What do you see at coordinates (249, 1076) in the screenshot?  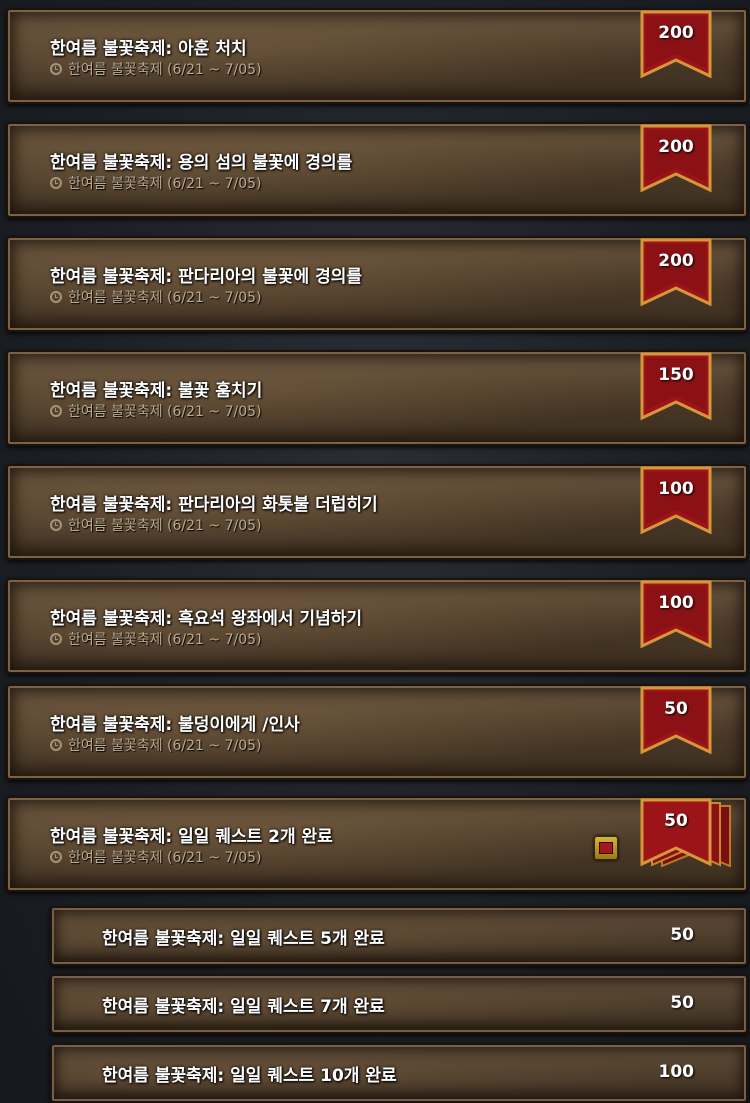 I see `sub-achievement-title: 한여름 불꽃축제: 일일 퀘스트 10개 완료` at bounding box center [249, 1076].